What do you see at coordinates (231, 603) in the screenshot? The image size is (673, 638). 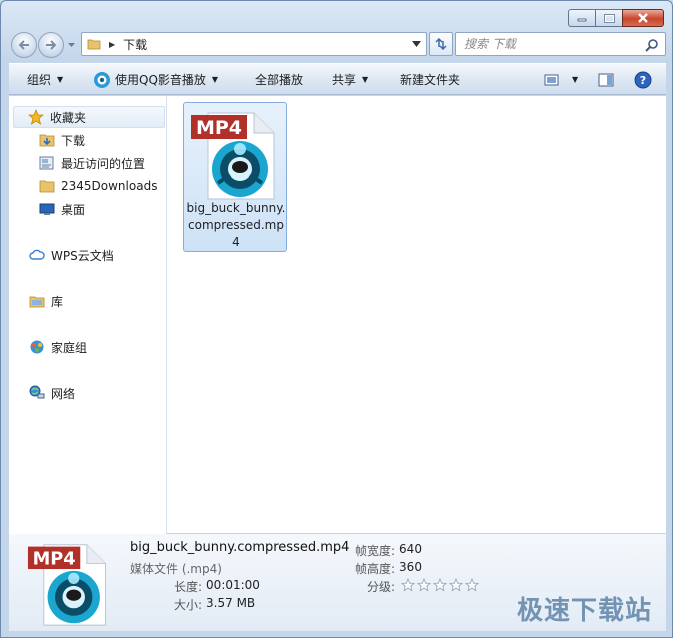 I see `size-value: 3.57 MB` at bounding box center [231, 603].